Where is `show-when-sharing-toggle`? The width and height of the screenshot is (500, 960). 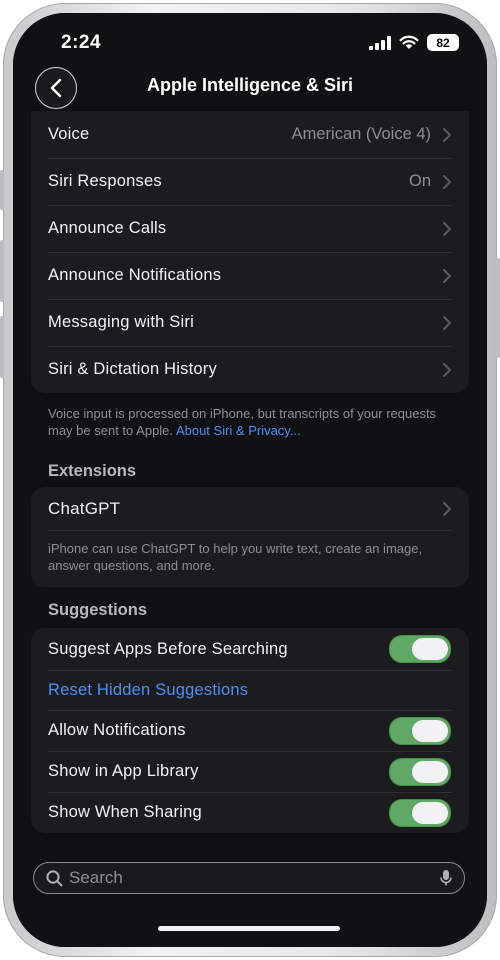 show-when-sharing-toggle is located at coordinates (420, 812).